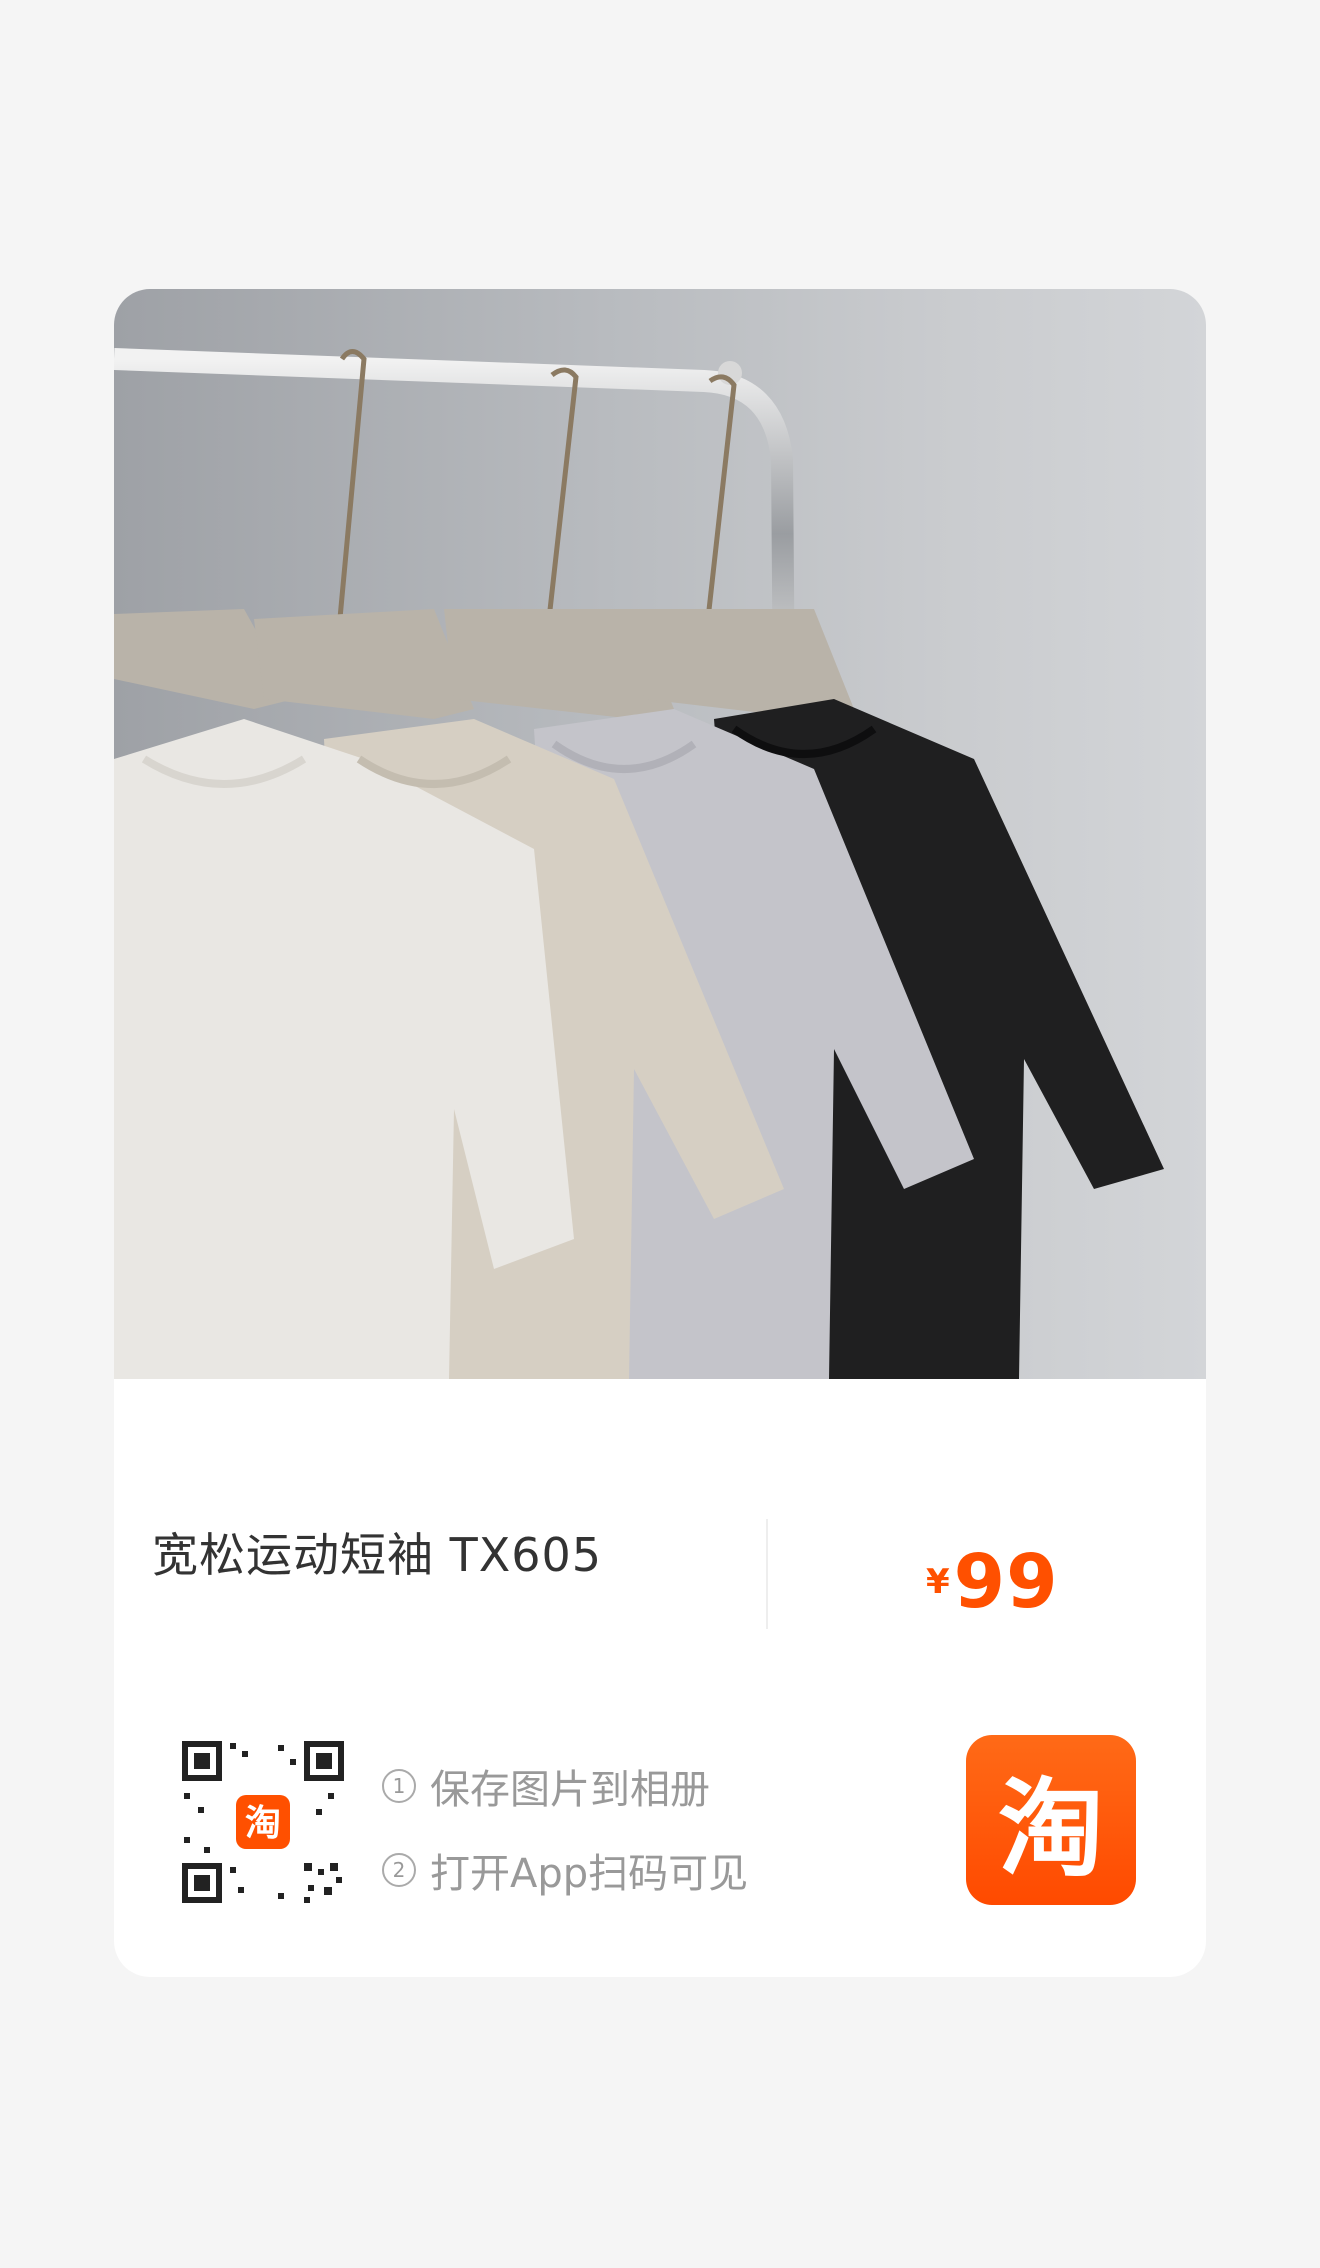 The height and width of the screenshot is (2268, 1320). I want to click on step-number: 2, so click(399, 1870).